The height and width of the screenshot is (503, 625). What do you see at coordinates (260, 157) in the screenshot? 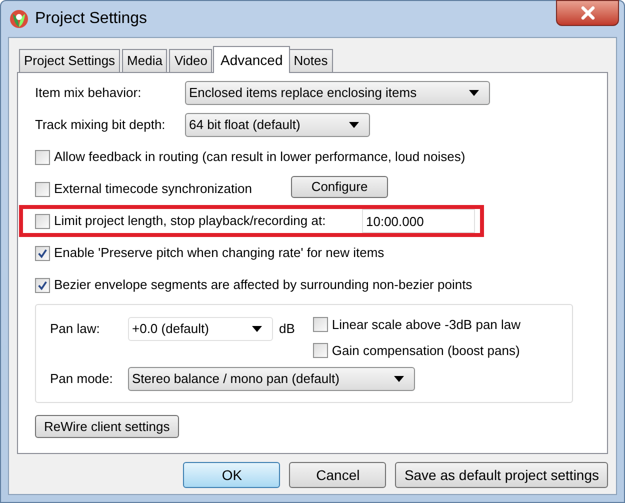
I see `checkbox-label: Allow feedback in routing (can result in lower performance, loud noises)` at bounding box center [260, 157].